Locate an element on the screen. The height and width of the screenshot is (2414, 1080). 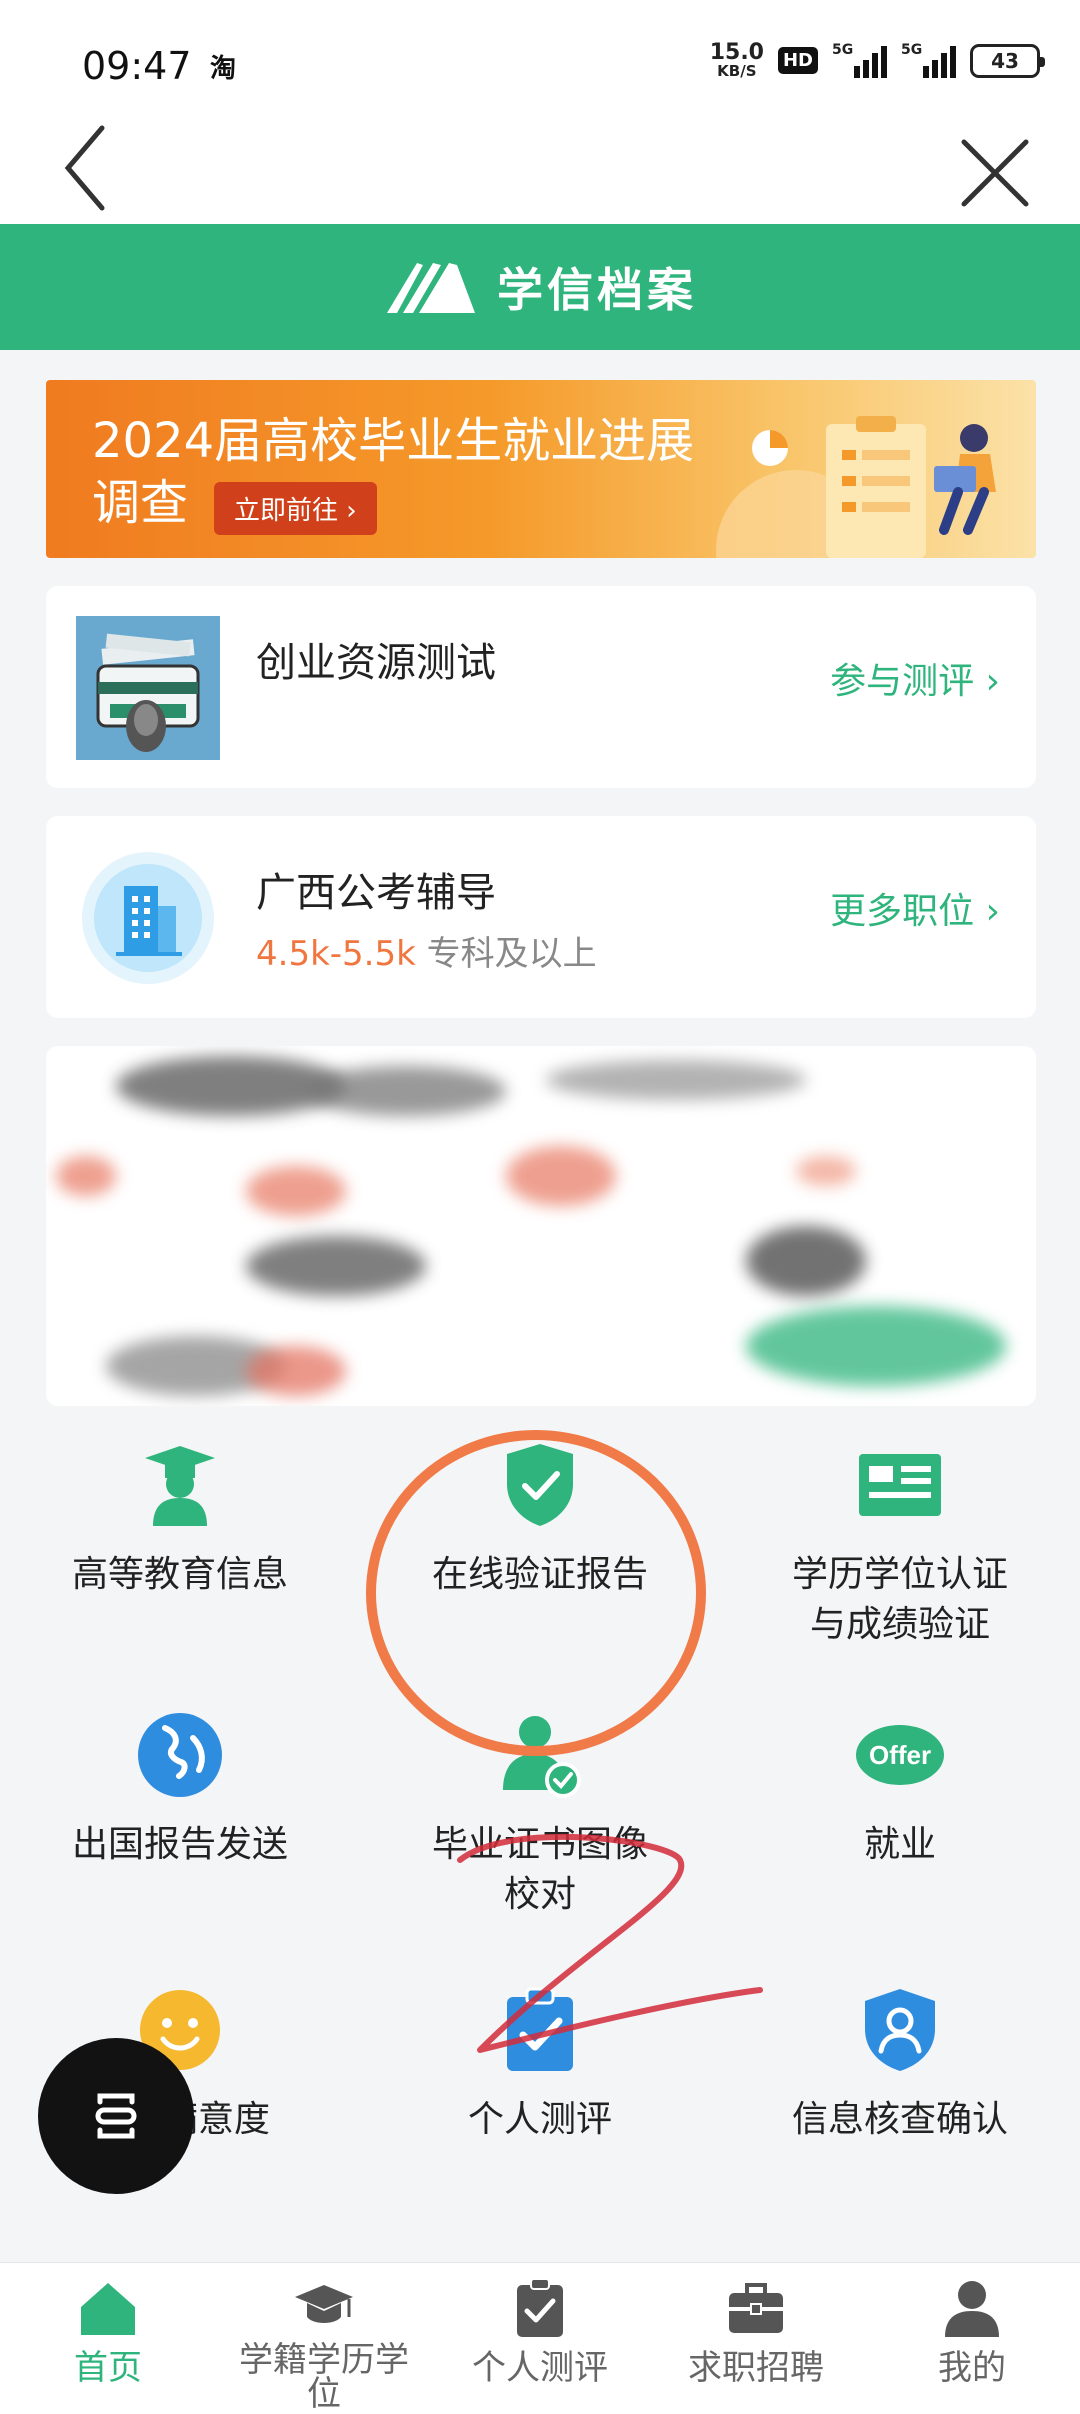
wings-logo-icon is located at coordinates (431, 288).